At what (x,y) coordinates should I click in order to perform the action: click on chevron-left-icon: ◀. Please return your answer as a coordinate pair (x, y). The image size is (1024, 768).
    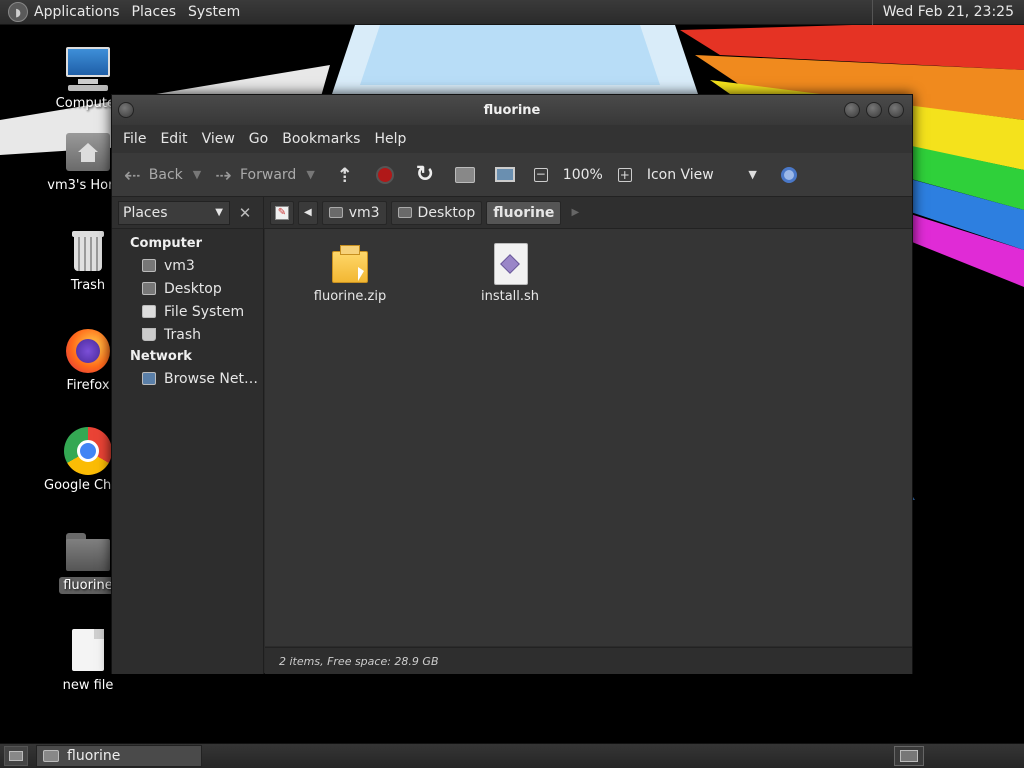
    Looking at the image, I should click on (308, 212).